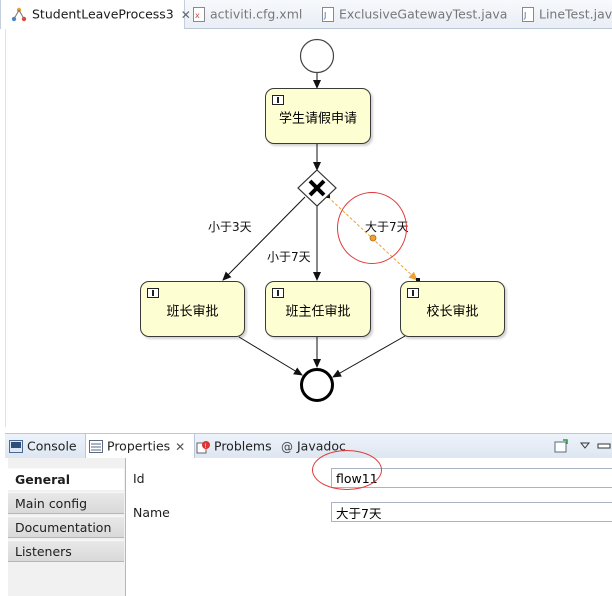 This screenshot has width=612, height=596. I want to click on id-field, so click(471, 478).